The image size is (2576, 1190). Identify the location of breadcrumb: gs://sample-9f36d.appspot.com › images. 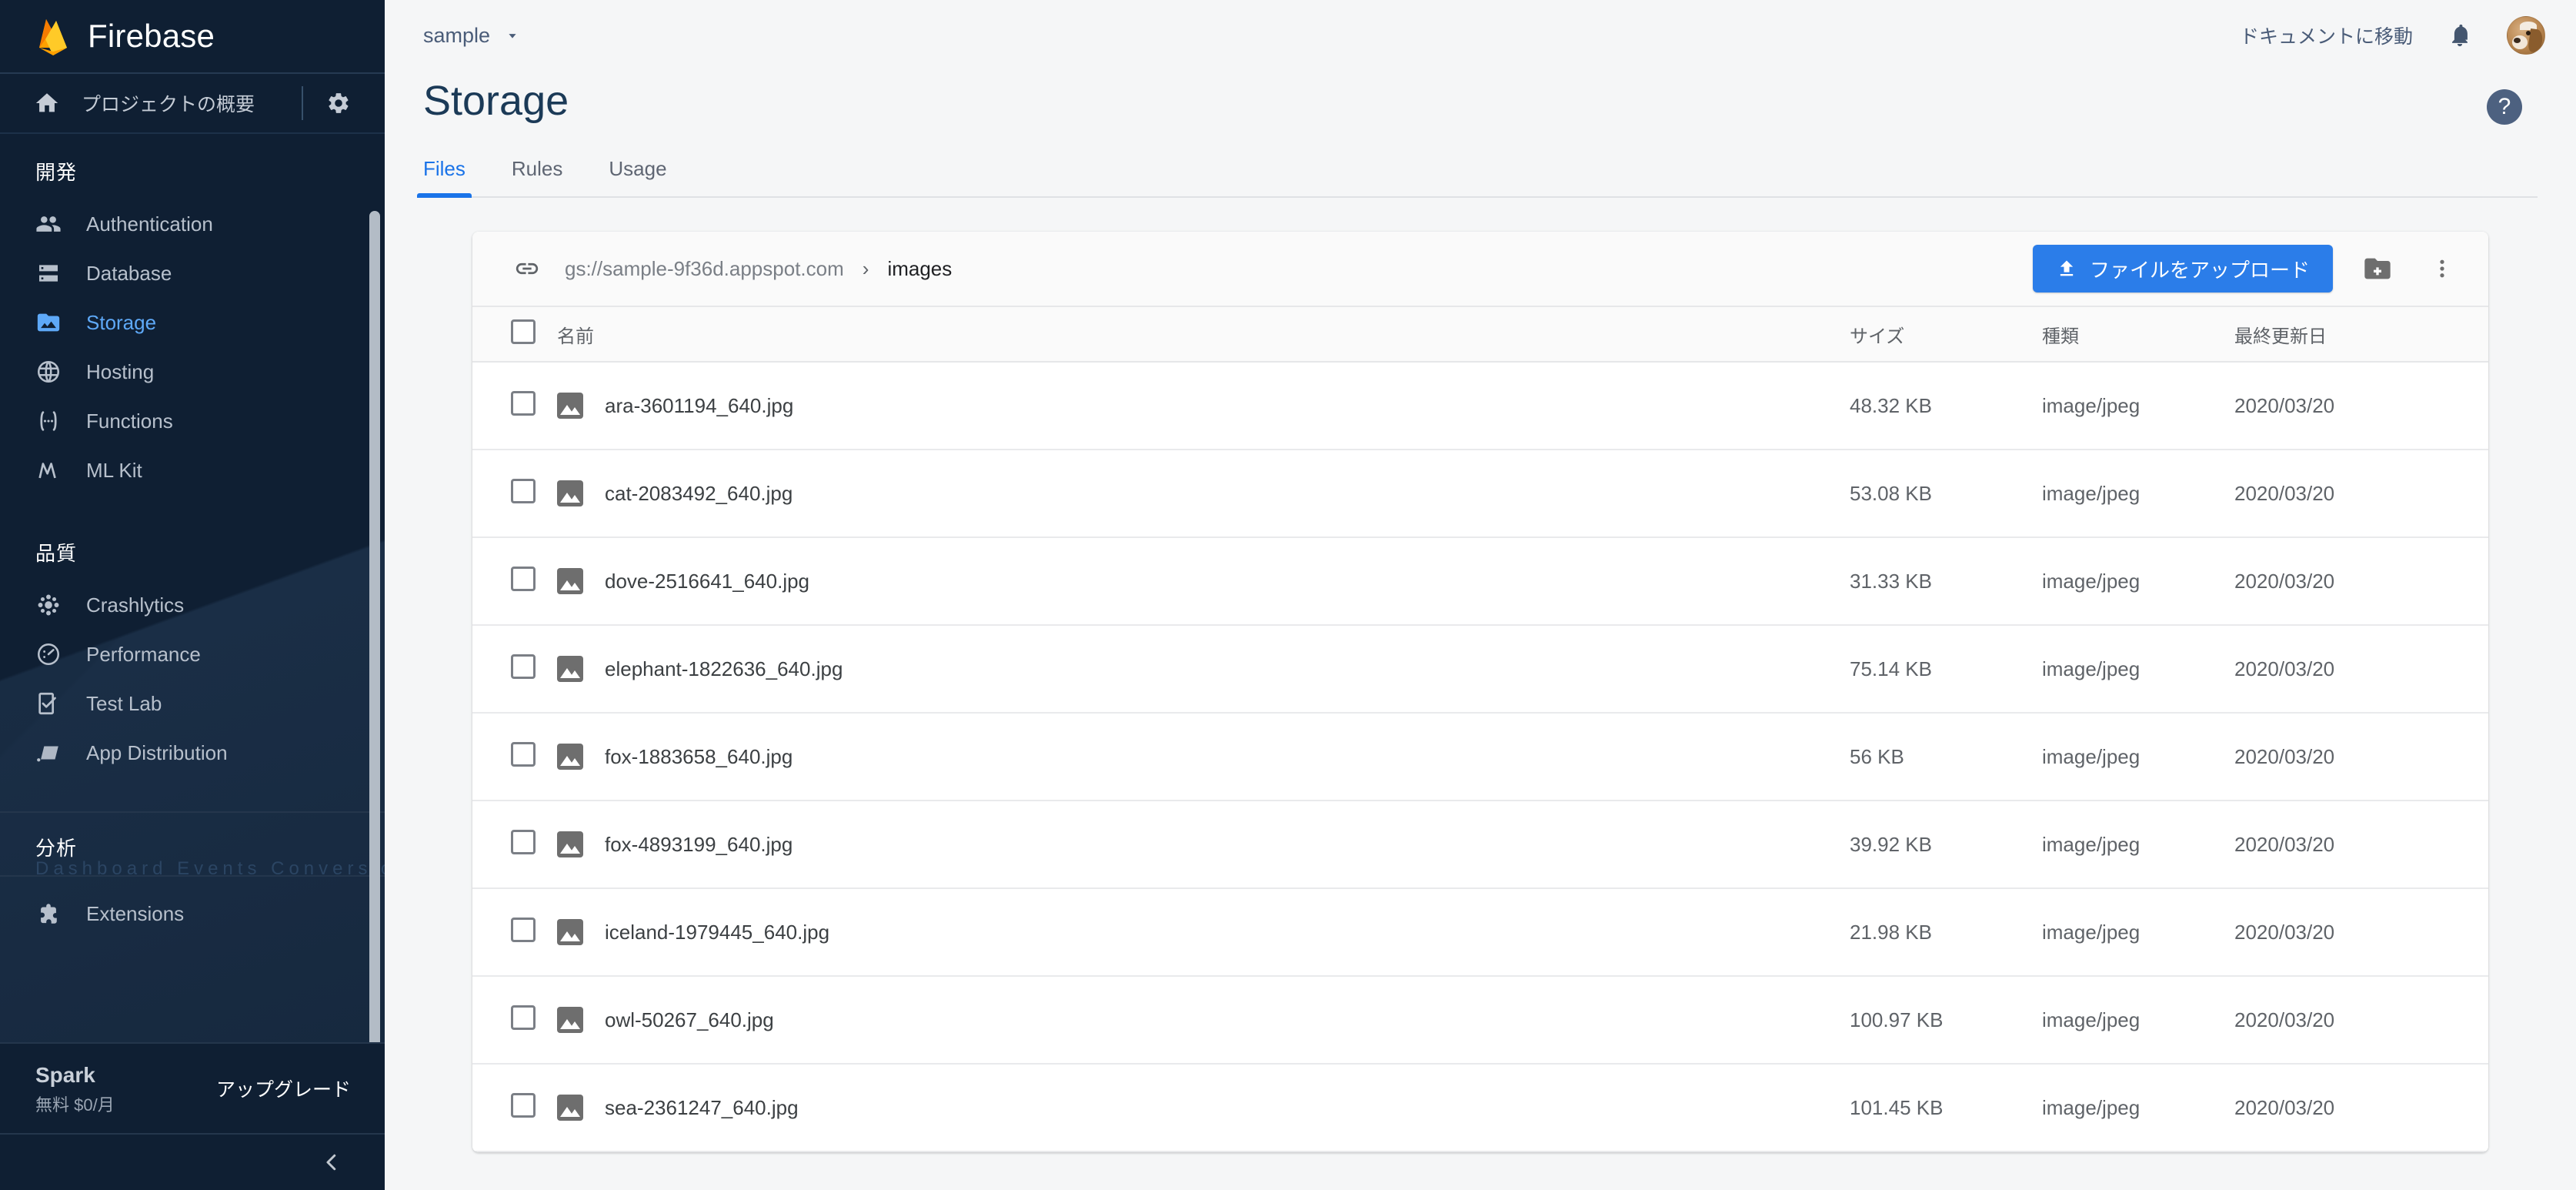
(759, 269).